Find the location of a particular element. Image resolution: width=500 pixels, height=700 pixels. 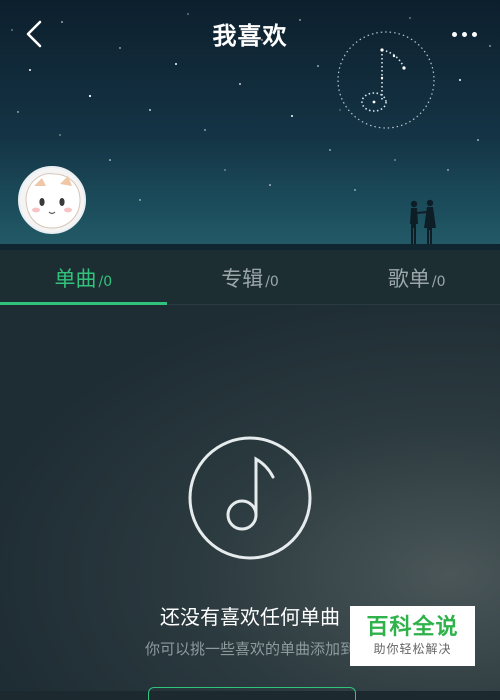

tab-label: 专辑 is located at coordinates (242, 279).